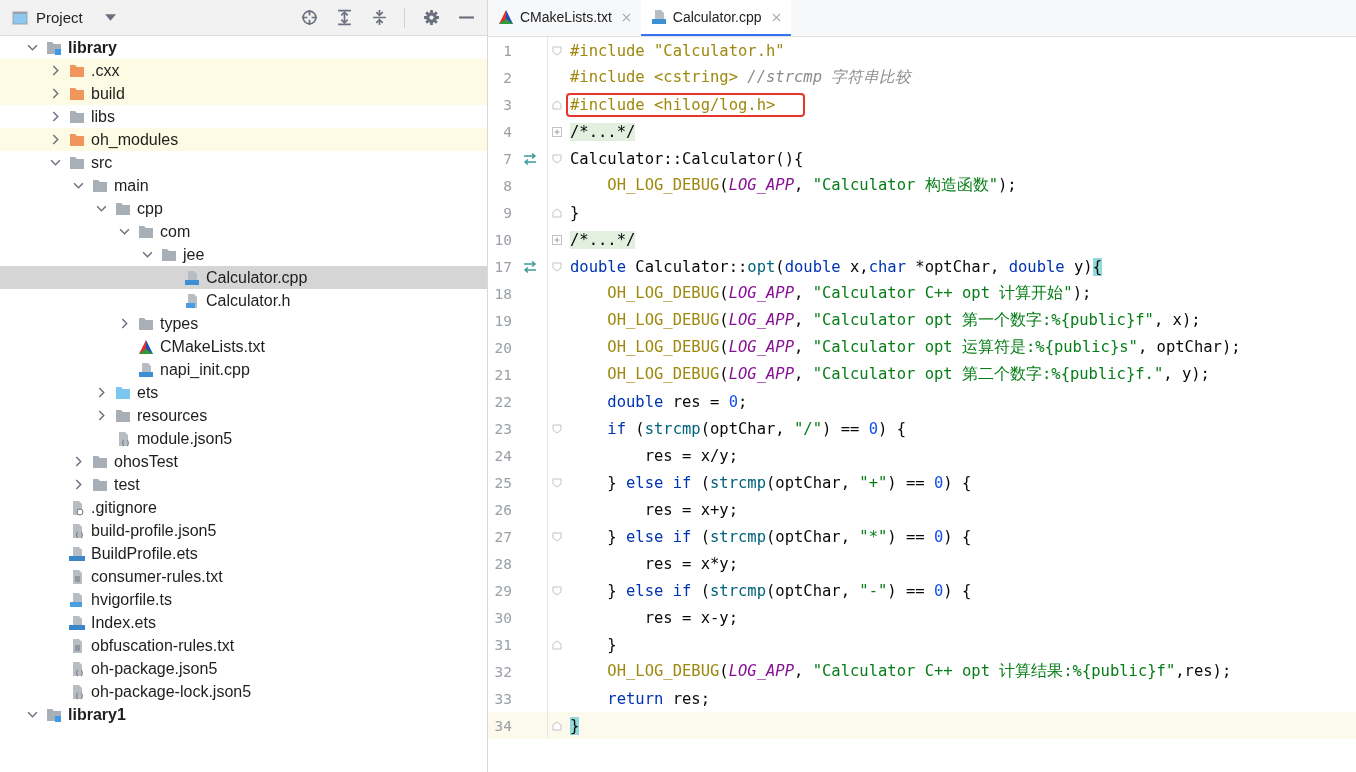 The image size is (1356, 772). Describe the element at coordinates (243, 714) in the screenshot. I see `tree-item: library1` at that location.